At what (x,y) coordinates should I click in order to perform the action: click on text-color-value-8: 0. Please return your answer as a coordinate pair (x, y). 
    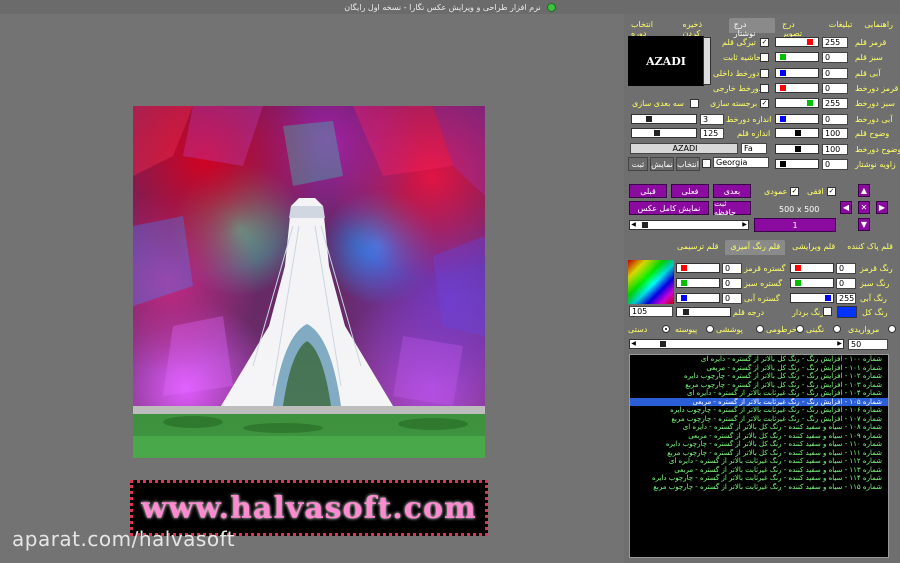
    Looking at the image, I should click on (835, 164).